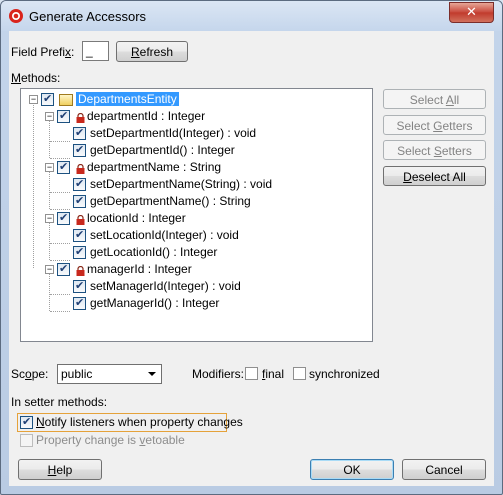 This screenshot has height=495, width=503. Describe the element at coordinates (40, 422) in the screenshot. I see `notify-mnemonic: N` at that location.